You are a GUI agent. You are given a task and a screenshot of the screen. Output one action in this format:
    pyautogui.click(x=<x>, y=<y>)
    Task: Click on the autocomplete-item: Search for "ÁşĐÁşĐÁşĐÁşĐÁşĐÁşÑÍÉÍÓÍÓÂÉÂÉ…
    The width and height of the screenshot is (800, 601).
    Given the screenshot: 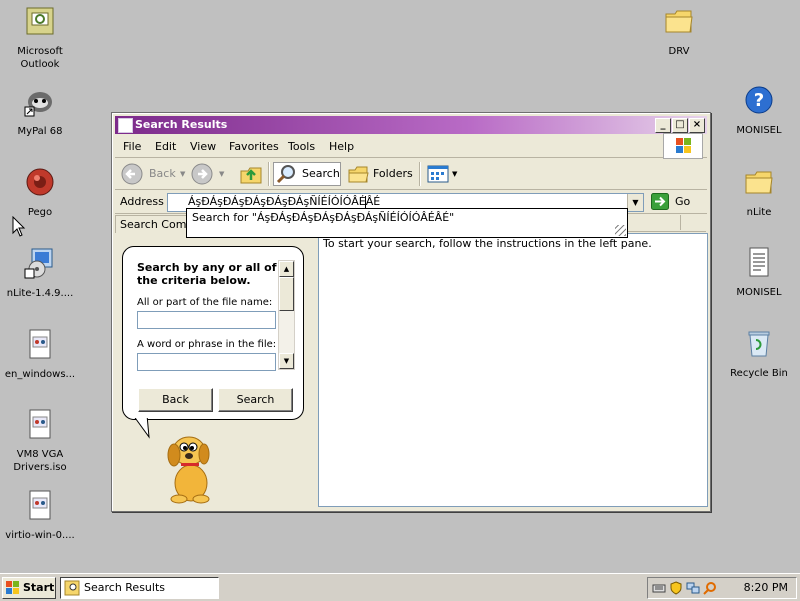 What is the action you would take?
    pyautogui.click(x=323, y=217)
    